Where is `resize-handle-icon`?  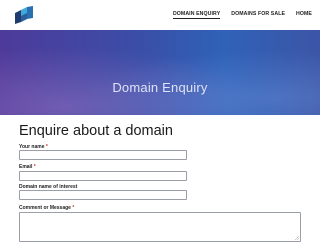 resize-handle-icon is located at coordinates (297, 238).